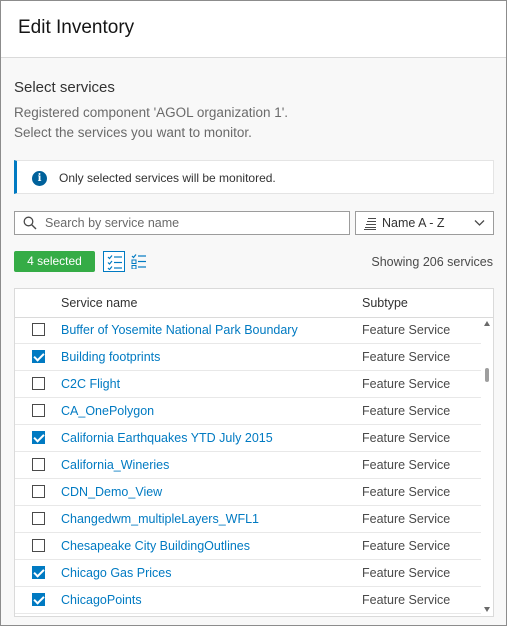 This screenshot has width=507, height=626. Describe the element at coordinates (107, 411) in the screenshot. I see `service-name-link: CA_OnePolygon` at that location.